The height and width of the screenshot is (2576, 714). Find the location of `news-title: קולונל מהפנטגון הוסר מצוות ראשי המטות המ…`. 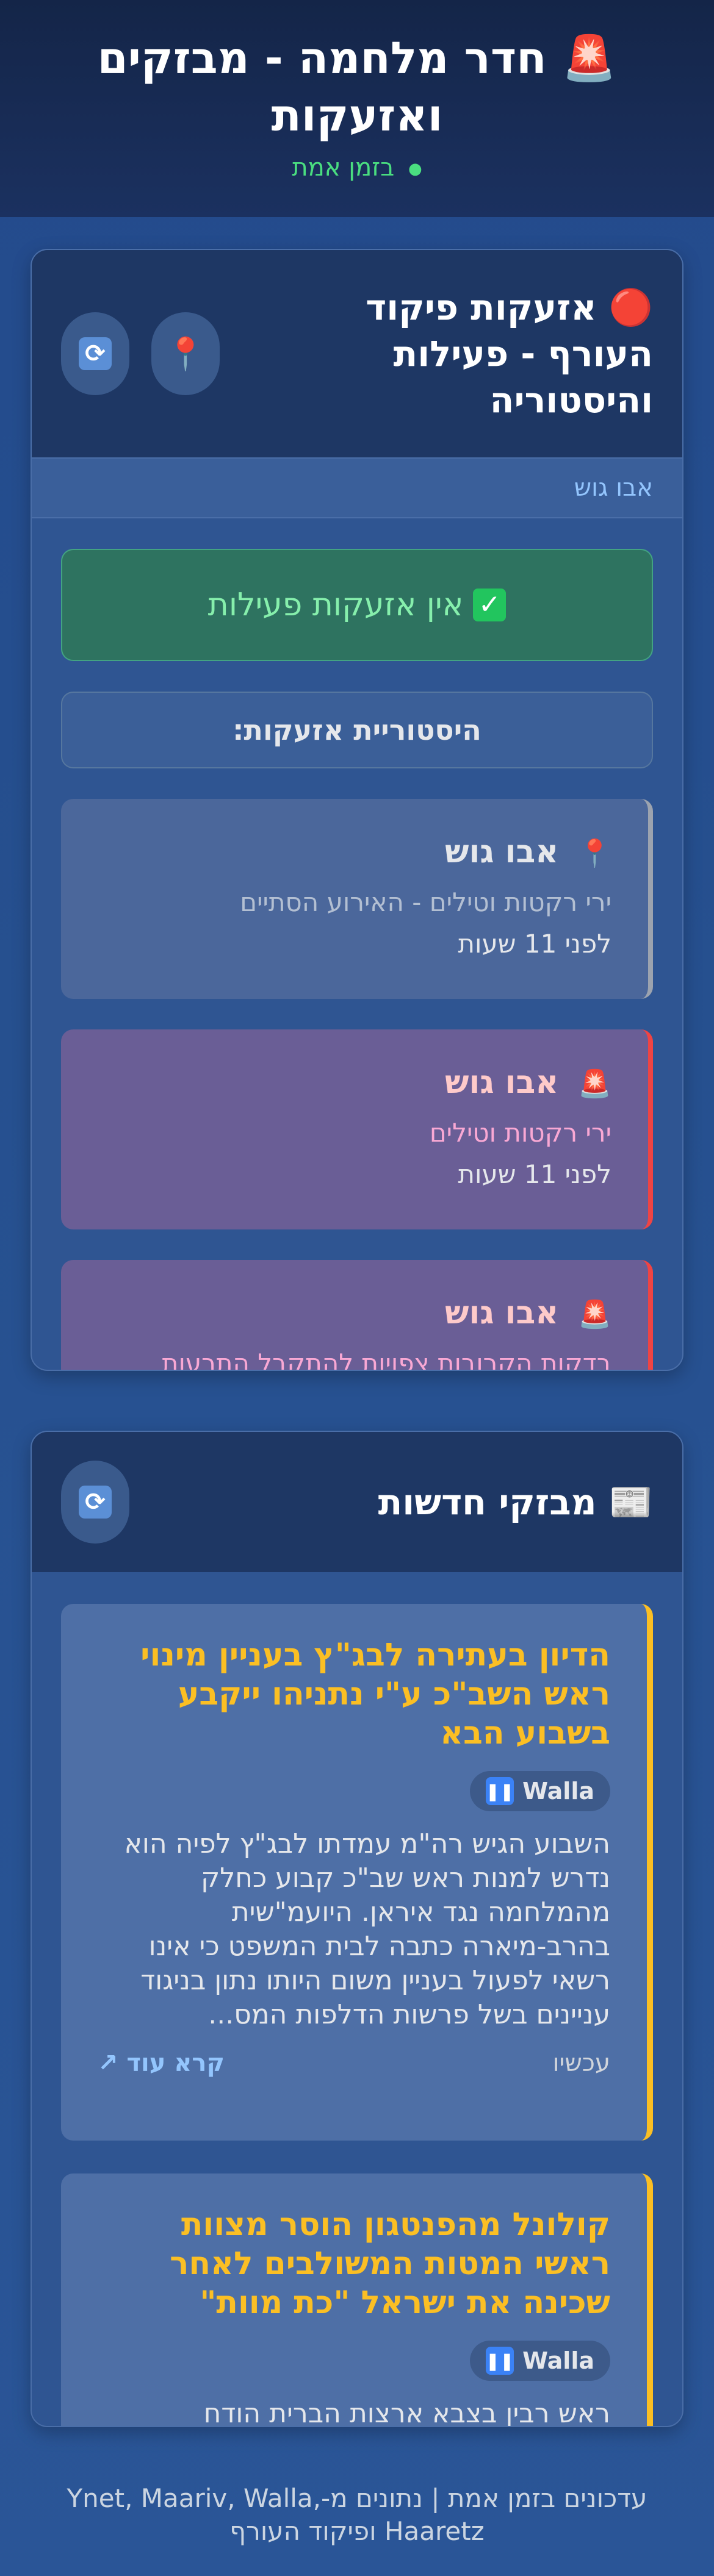

news-title: קולונל מהפנטגון הוסר מצוות ראשי המטות המ… is located at coordinates (354, 2263).